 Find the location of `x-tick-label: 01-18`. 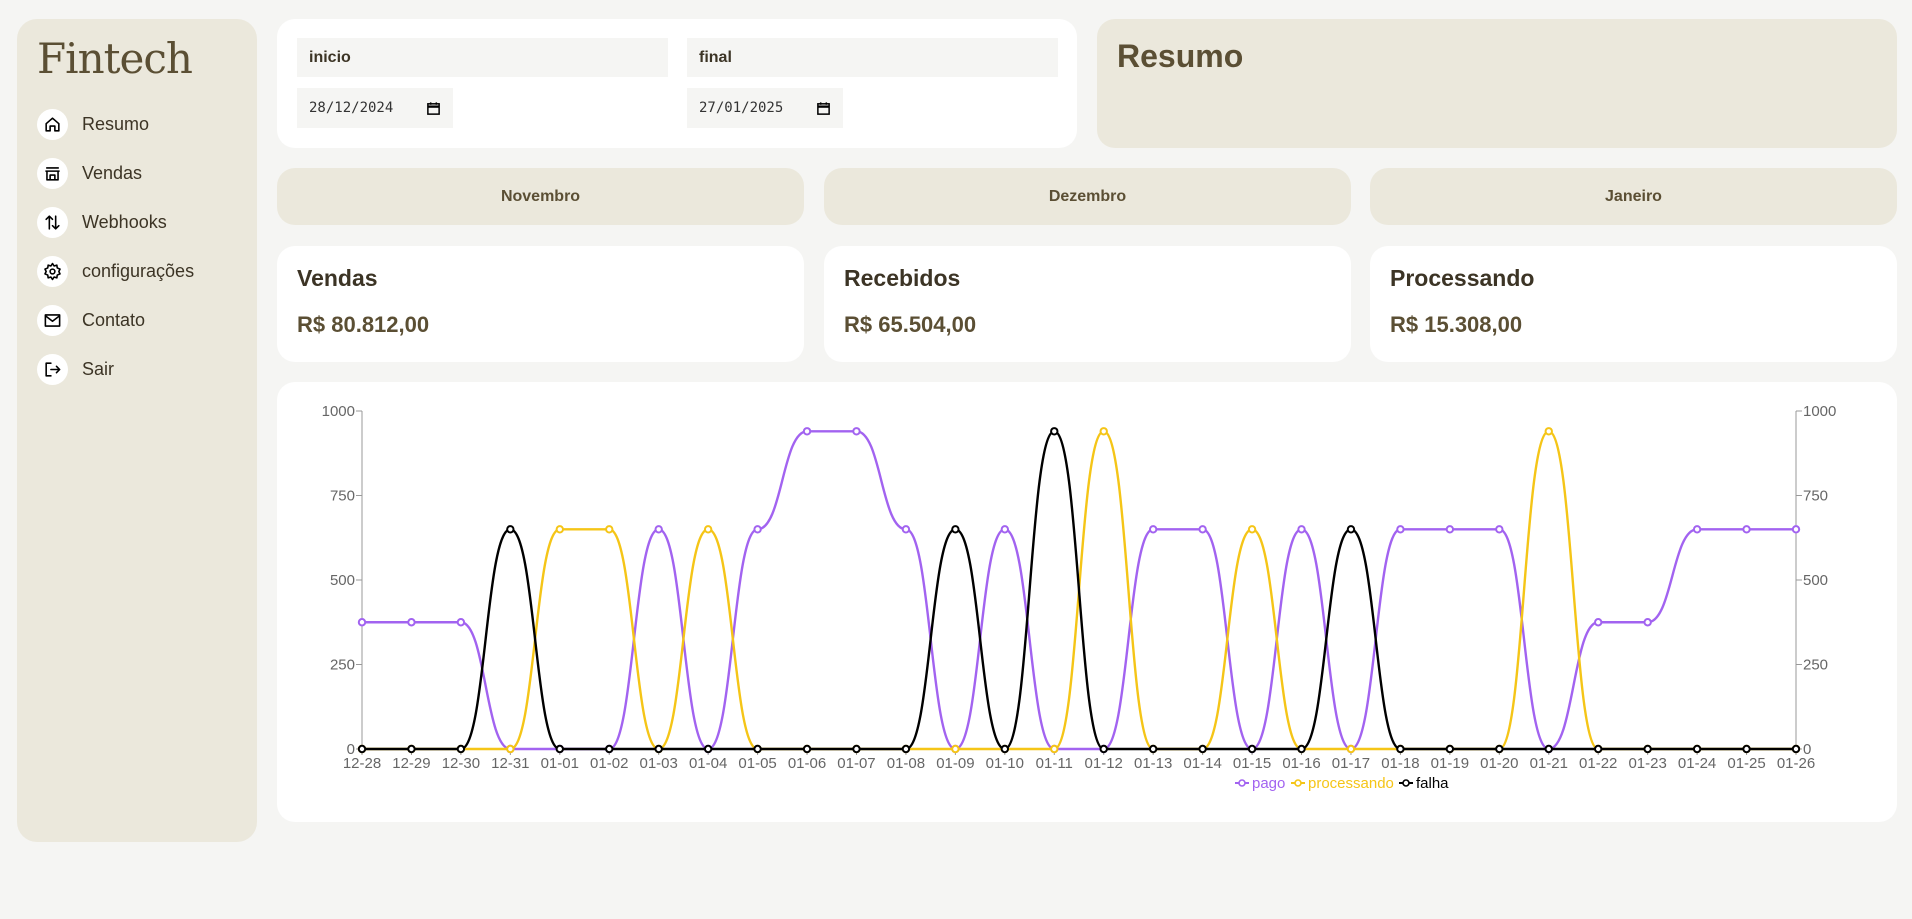

x-tick-label: 01-18 is located at coordinates (1400, 763).